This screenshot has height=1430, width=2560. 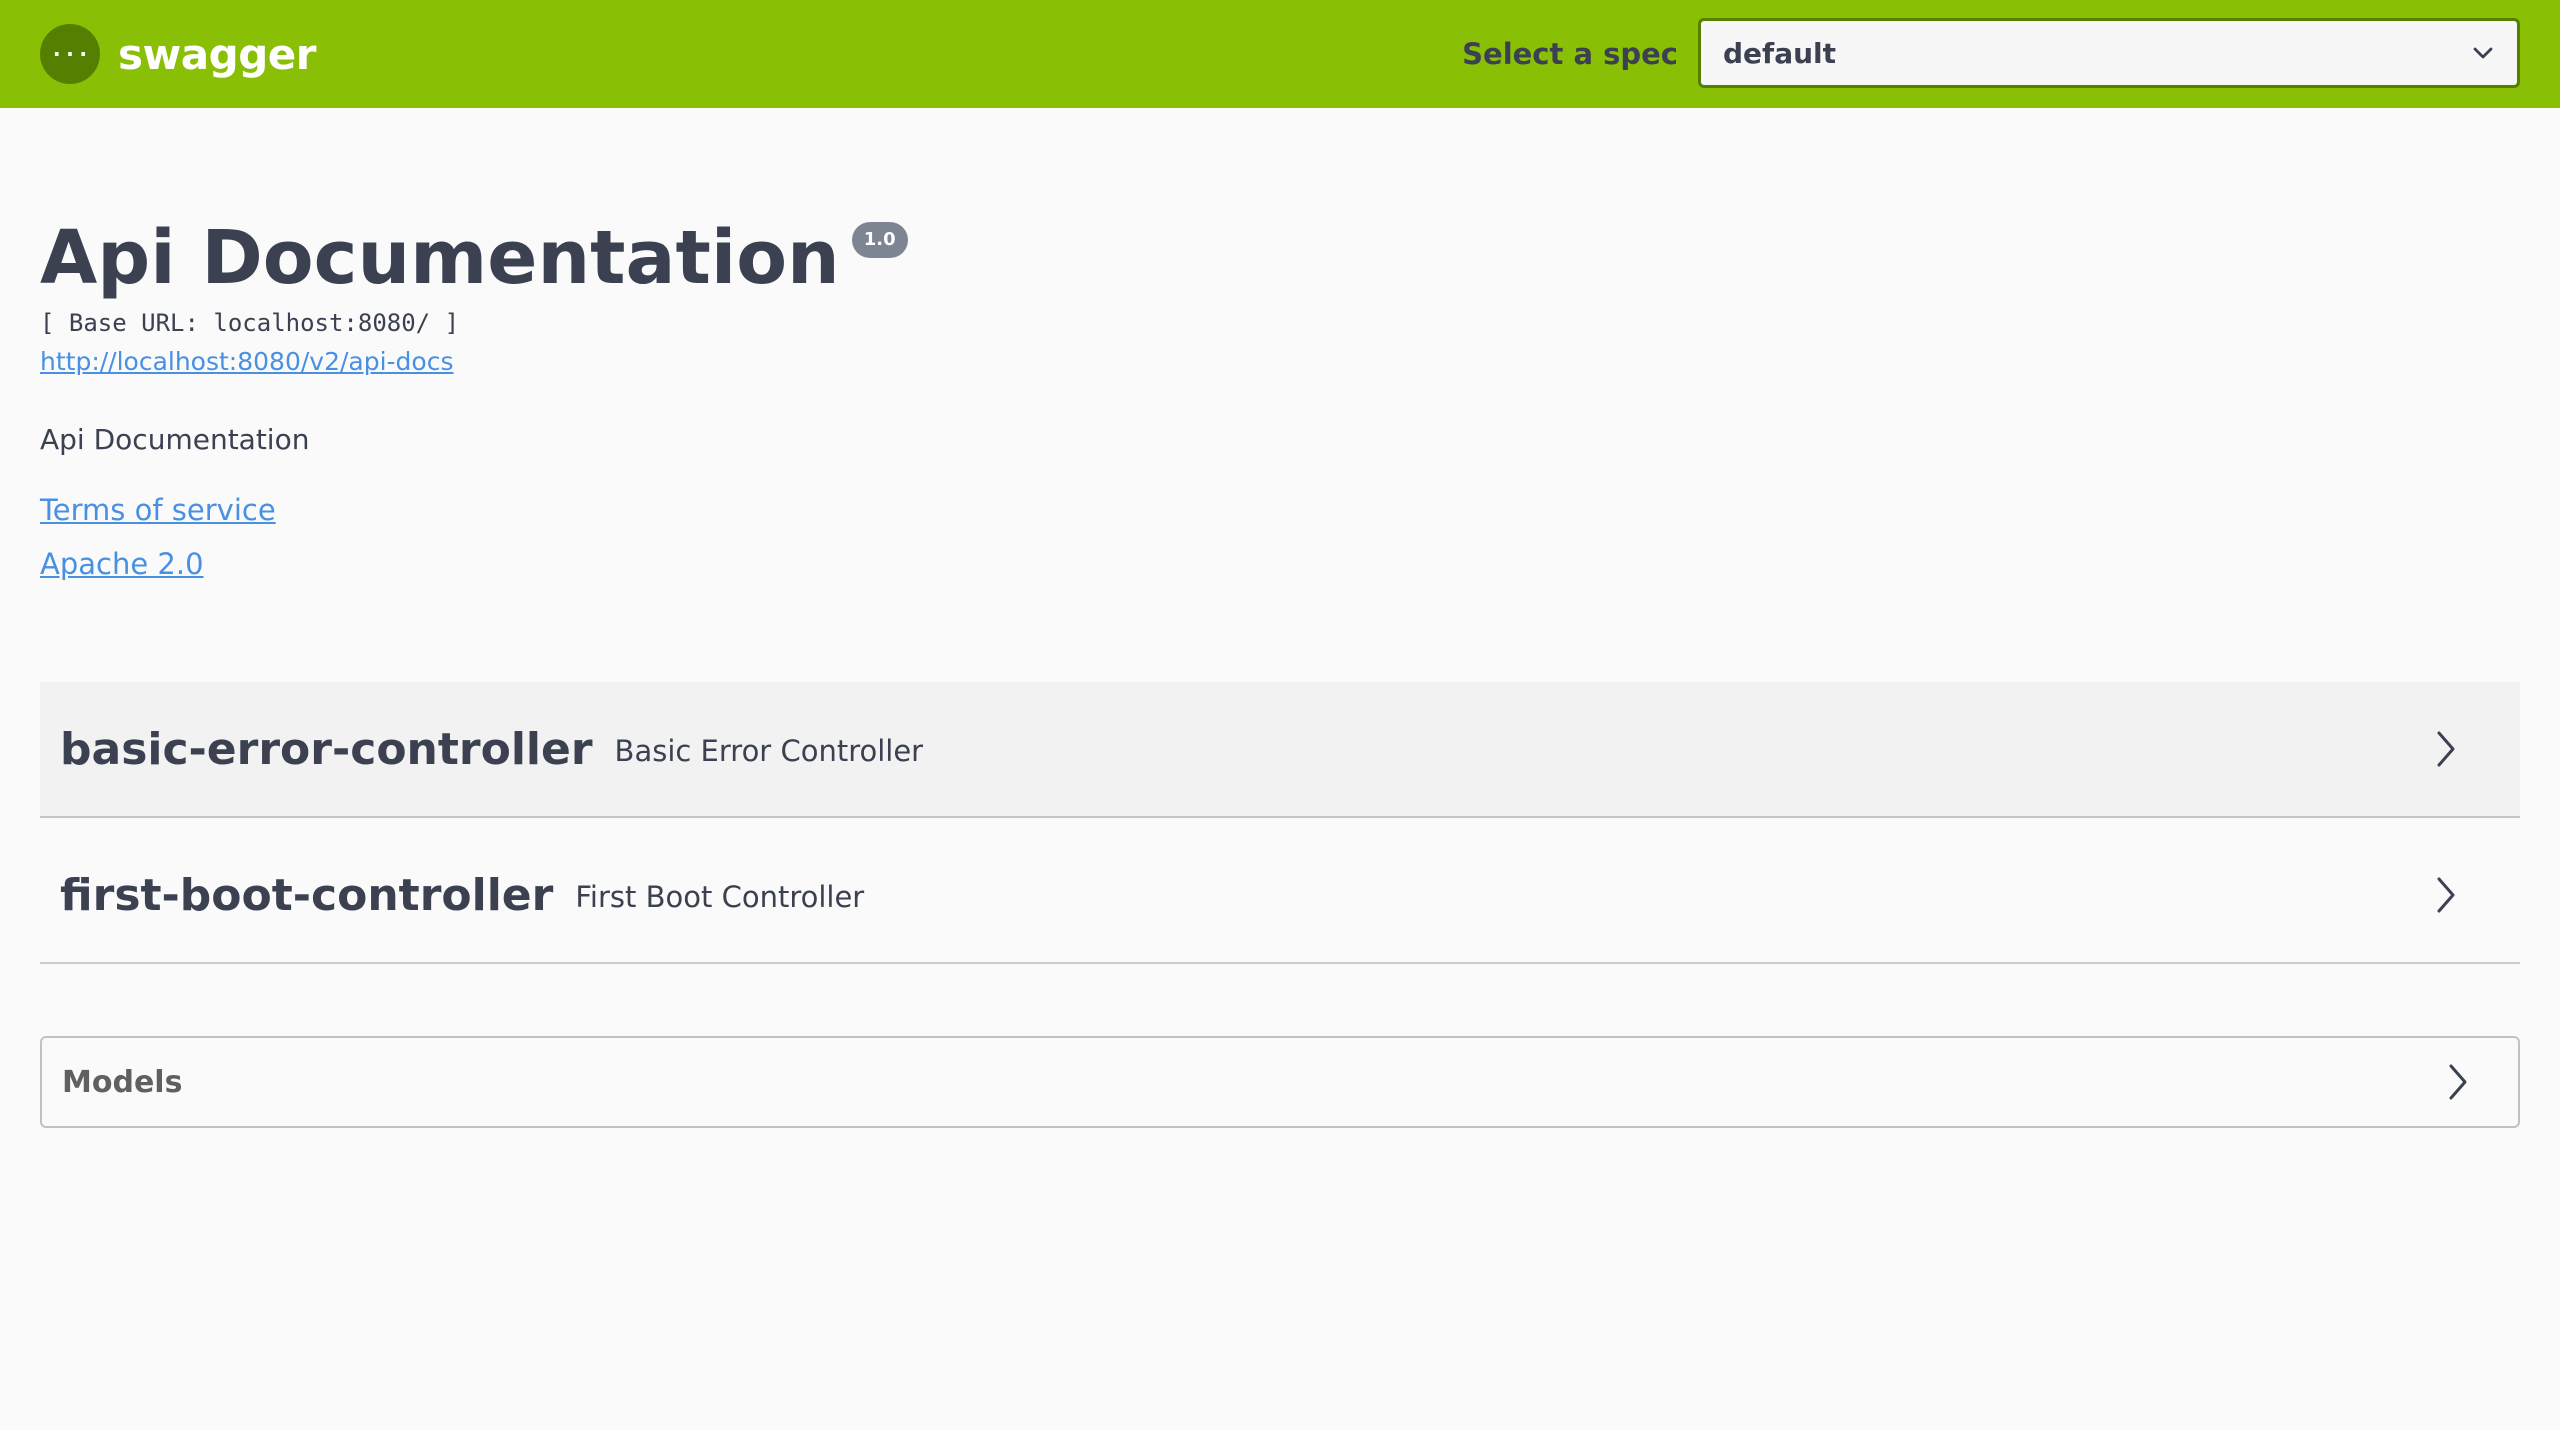 I want to click on brand-link: {···} swagger, so click(x=178, y=54).